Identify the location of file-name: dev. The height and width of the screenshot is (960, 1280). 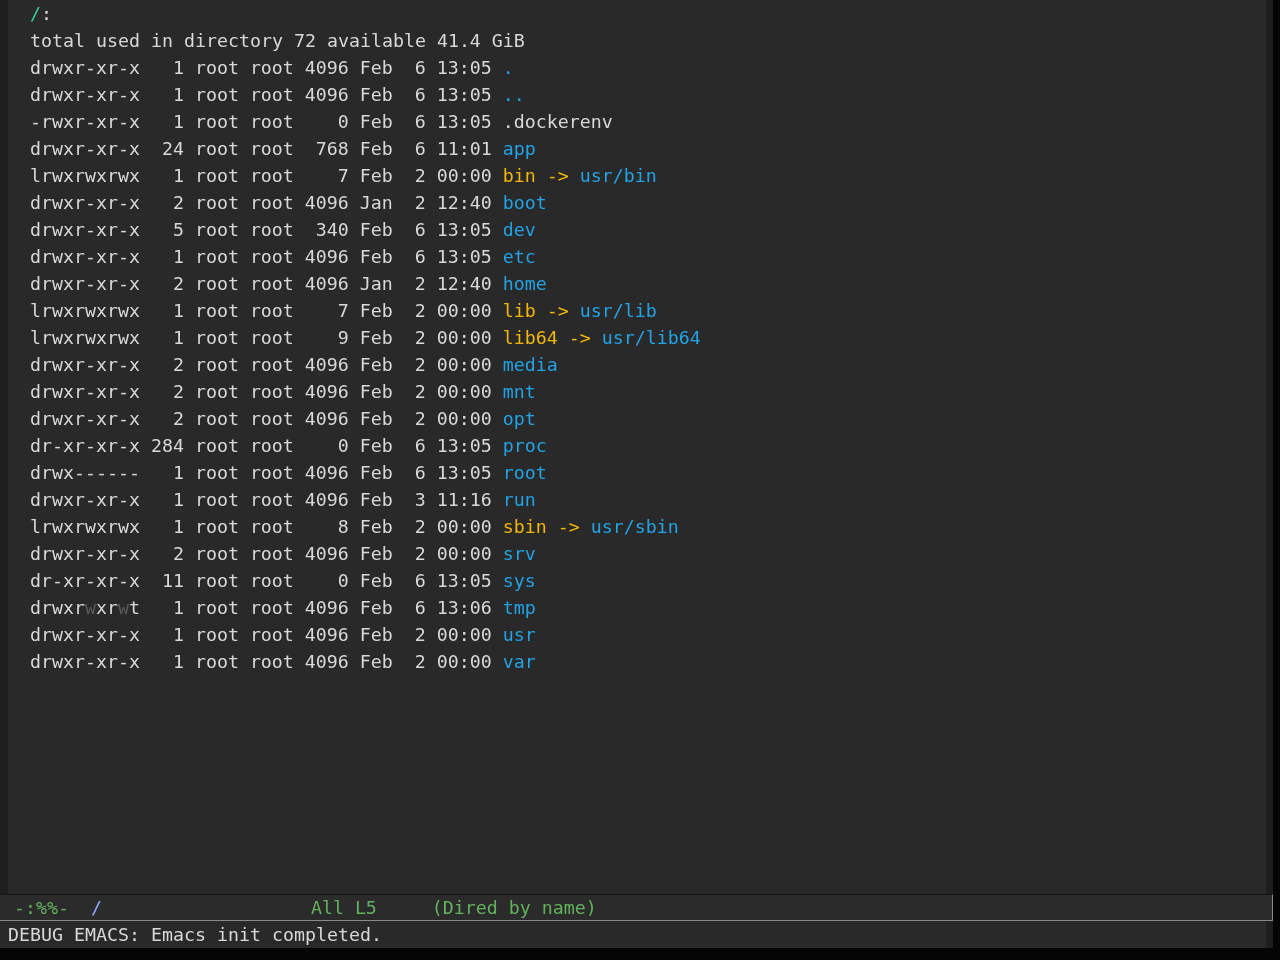
(519, 229).